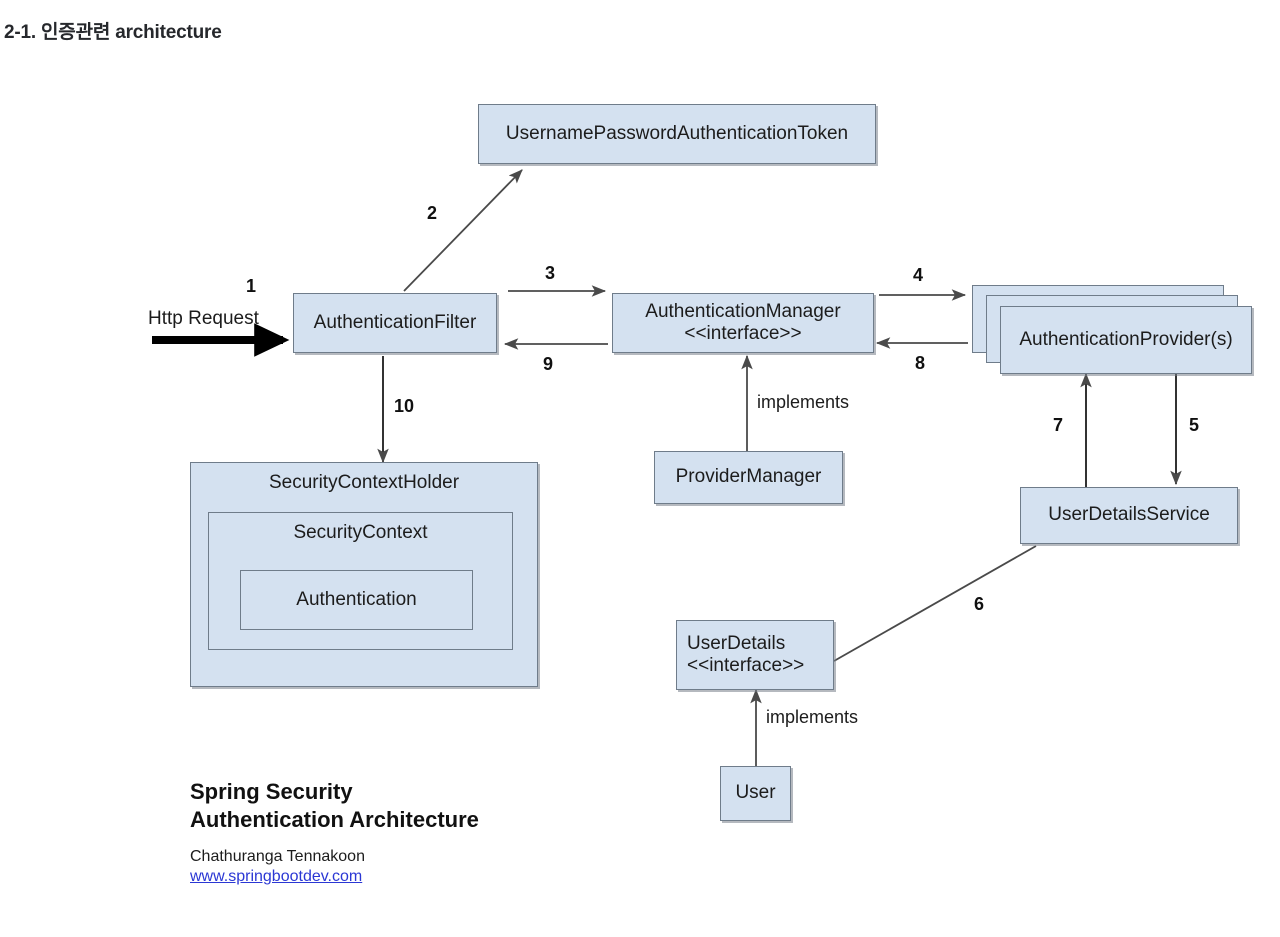 The image size is (1280, 937). Describe the element at coordinates (432, 213) in the screenshot. I see `step-number-2: 2` at that location.